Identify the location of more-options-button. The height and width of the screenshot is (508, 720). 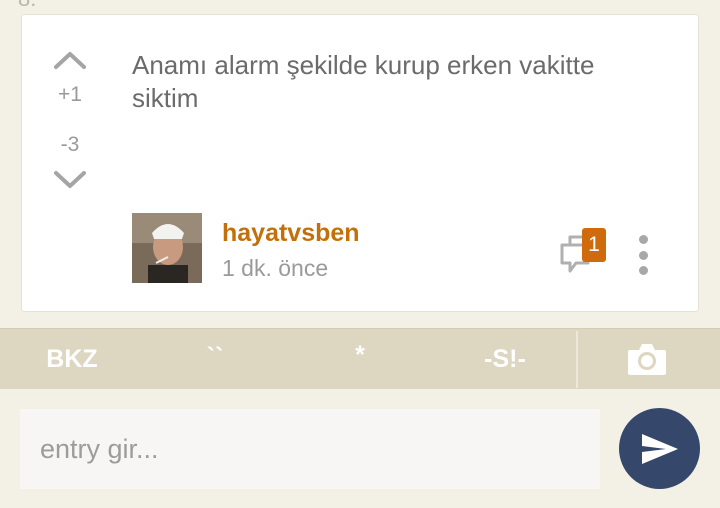
(643, 255).